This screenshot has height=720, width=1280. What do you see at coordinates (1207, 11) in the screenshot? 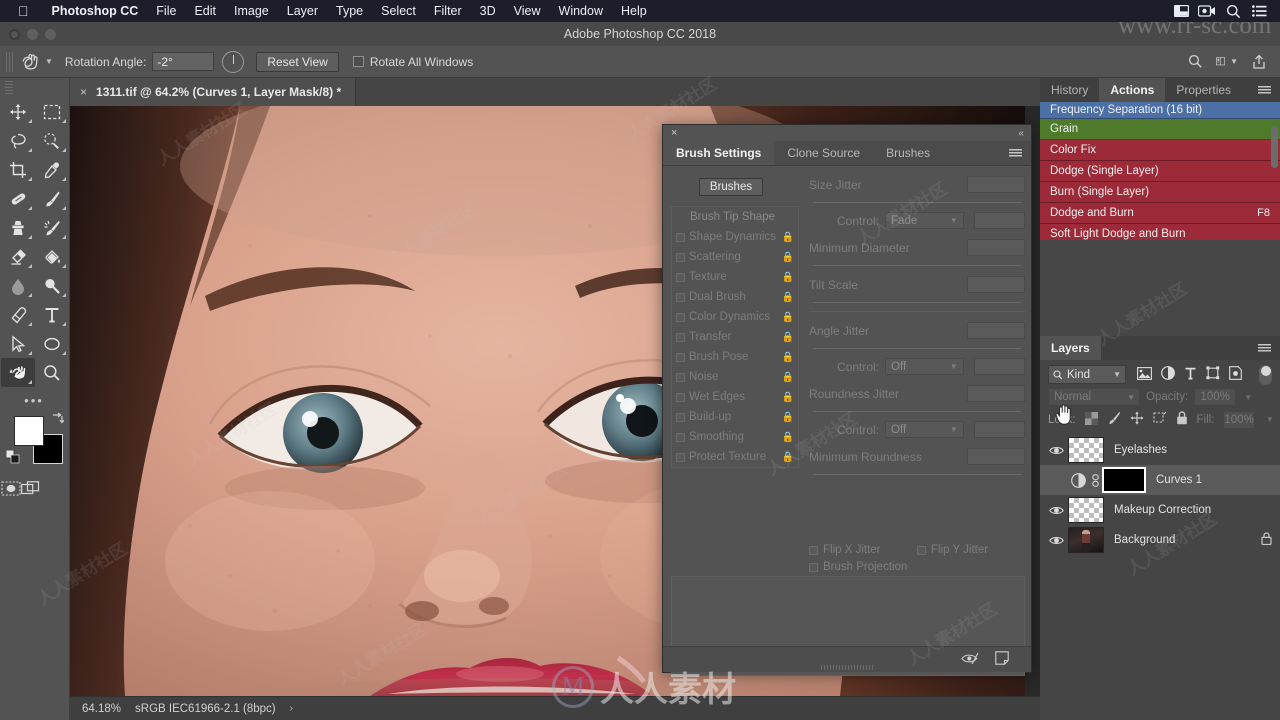
I see `screen-record-icon` at bounding box center [1207, 11].